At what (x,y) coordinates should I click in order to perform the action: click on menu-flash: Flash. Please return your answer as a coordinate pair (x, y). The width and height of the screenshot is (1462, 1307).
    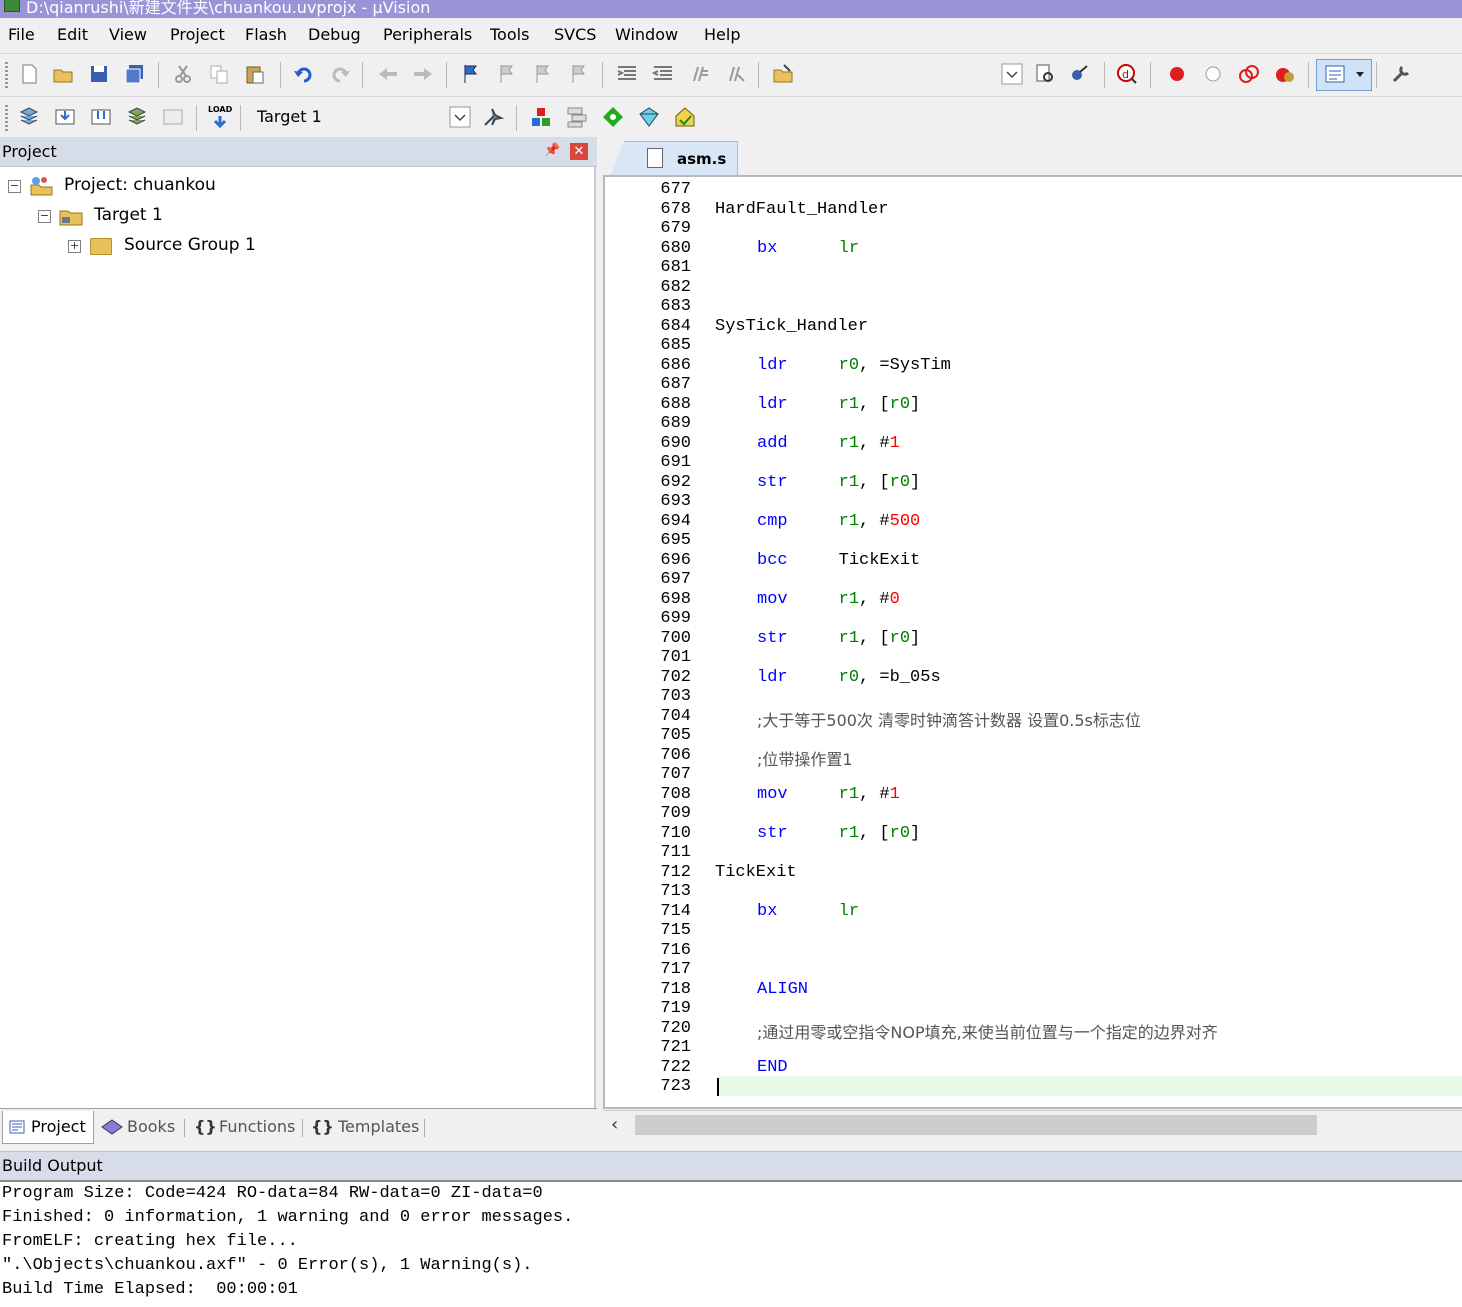
    Looking at the image, I should click on (266, 34).